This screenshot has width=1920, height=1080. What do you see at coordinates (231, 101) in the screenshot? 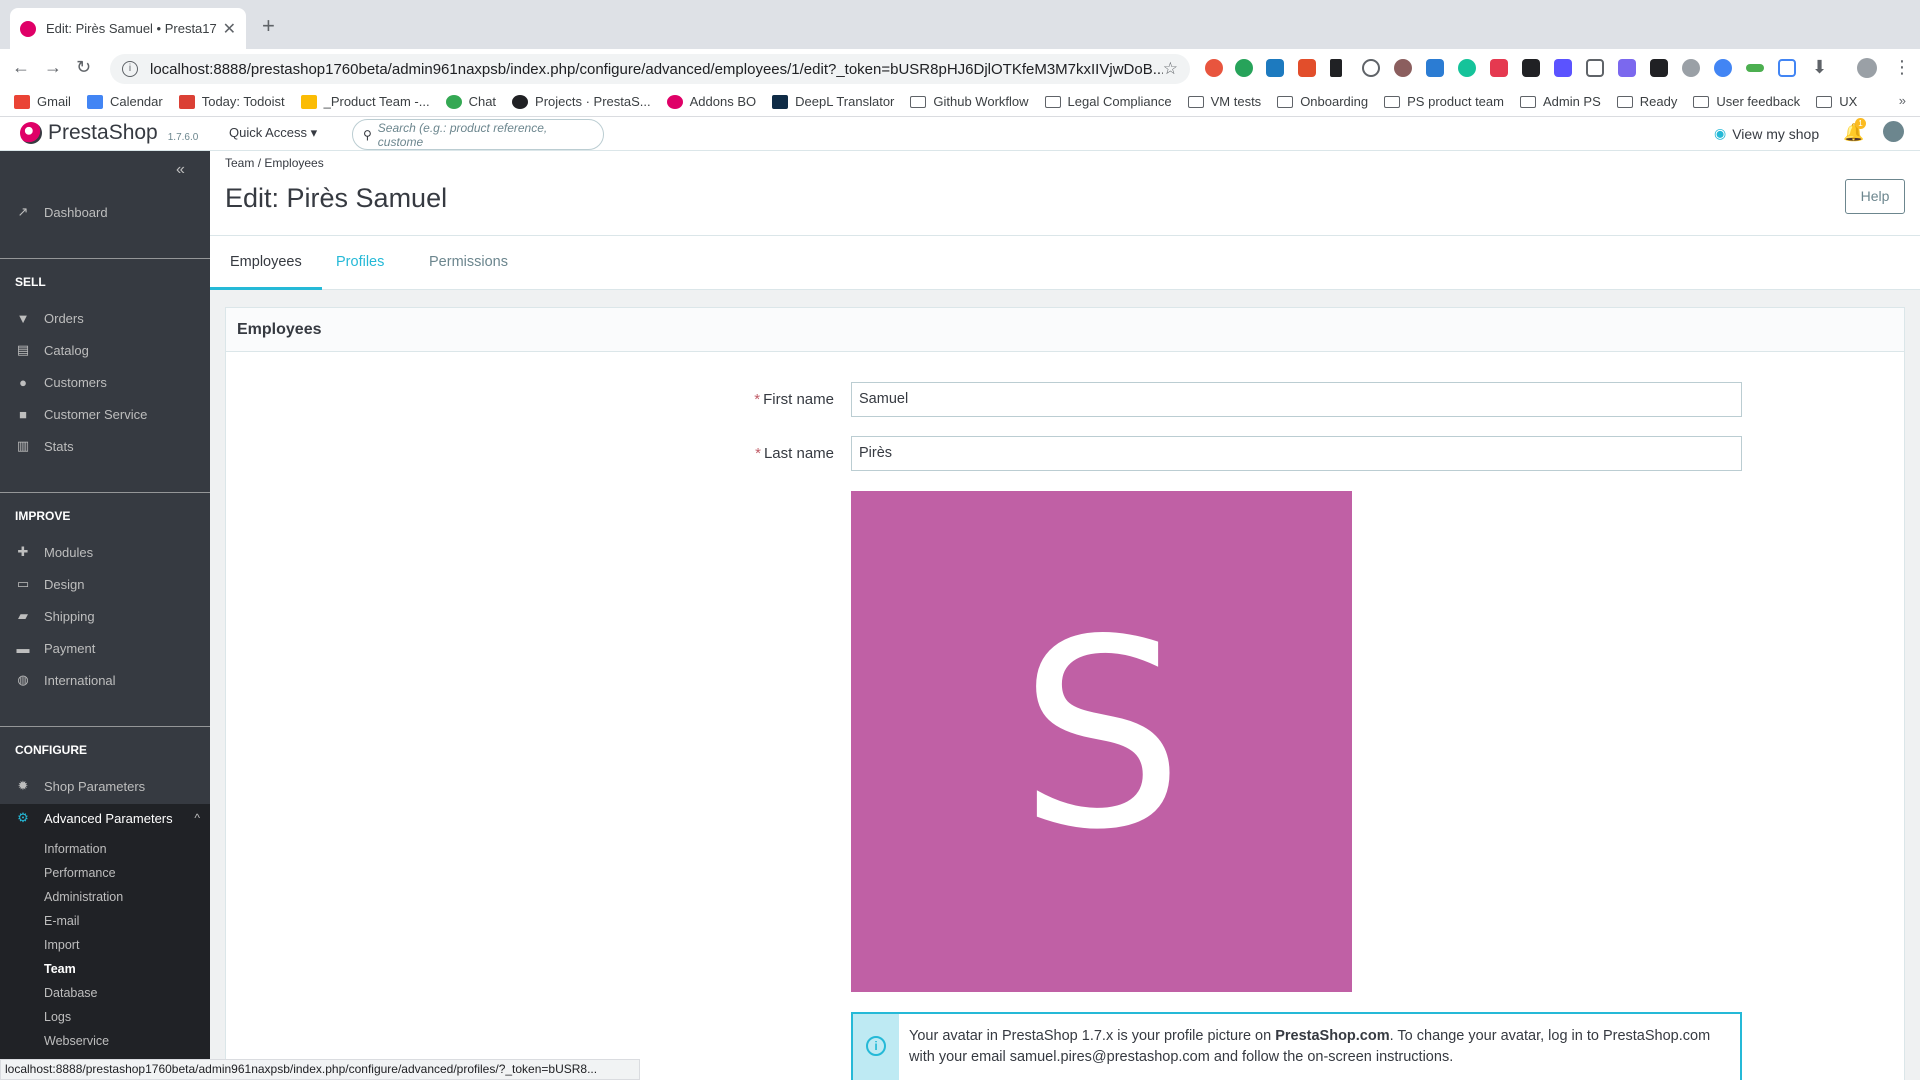
I see `bookmark-todoist: Today: Todoist` at bounding box center [231, 101].